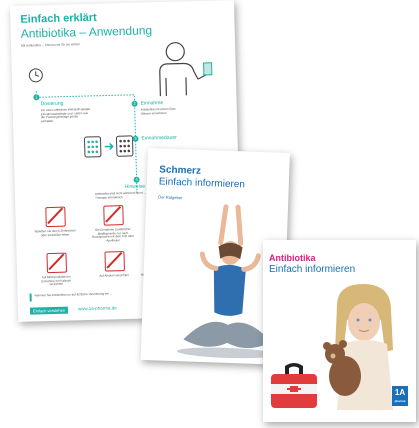 The image size is (419, 428). Describe the element at coordinates (113, 215) in the screenshot. I see `no-extra-meds-icon` at that location.